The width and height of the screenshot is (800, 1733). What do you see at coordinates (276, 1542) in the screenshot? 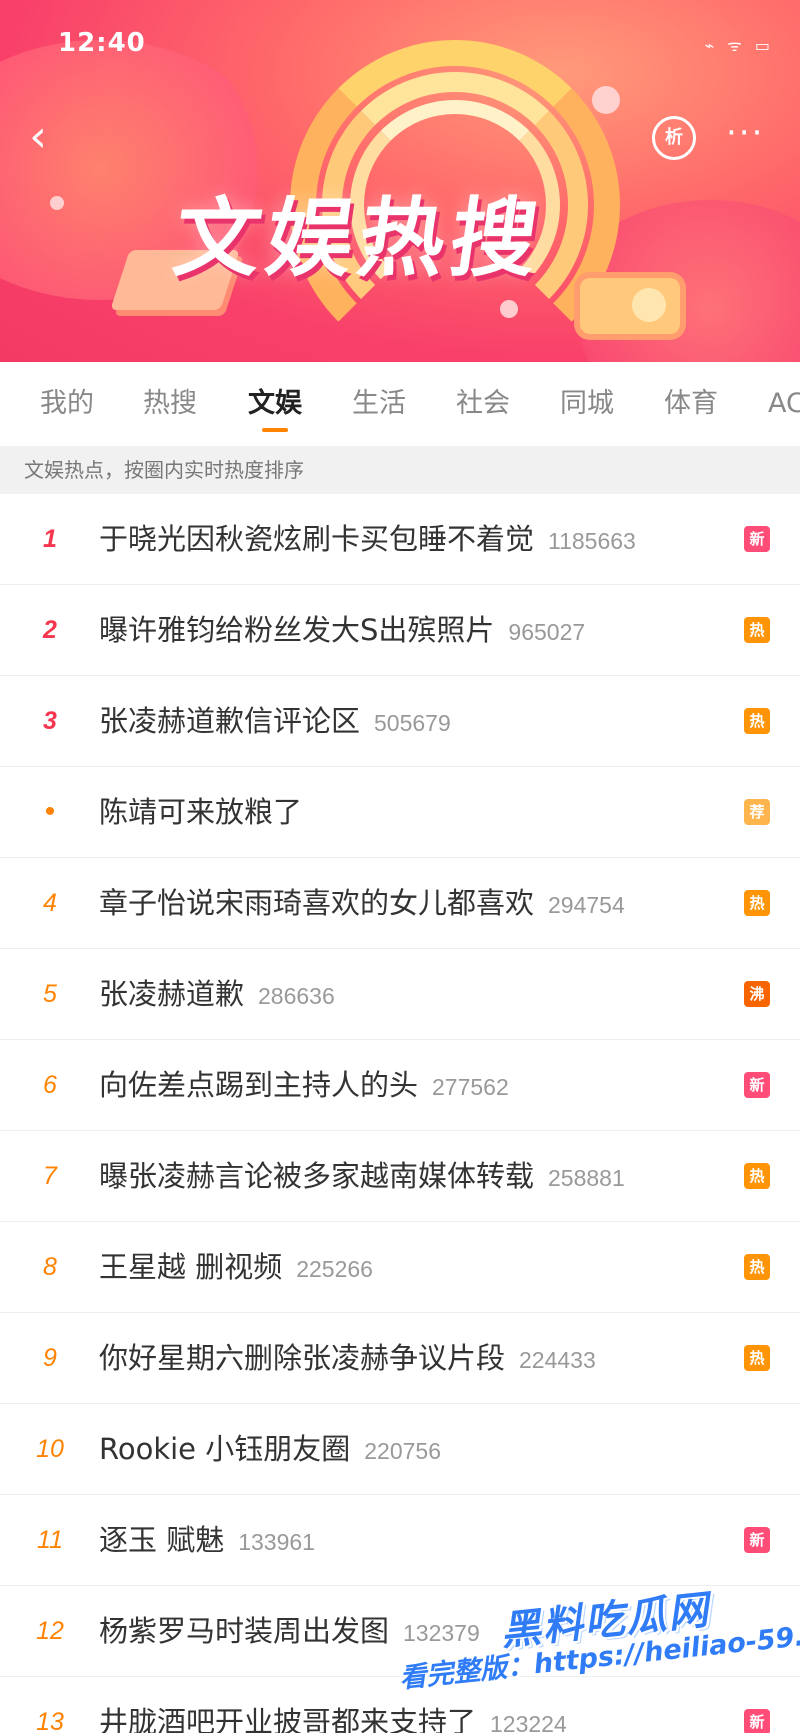
I see `heat-count: 133961` at bounding box center [276, 1542].